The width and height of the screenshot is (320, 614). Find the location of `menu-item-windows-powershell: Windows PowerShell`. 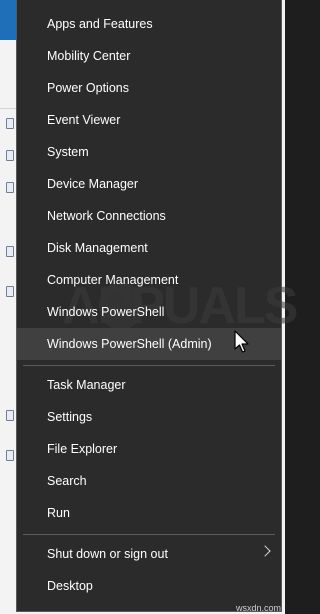

menu-item-windows-powershell: Windows PowerShell is located at coordinates (149, 312).